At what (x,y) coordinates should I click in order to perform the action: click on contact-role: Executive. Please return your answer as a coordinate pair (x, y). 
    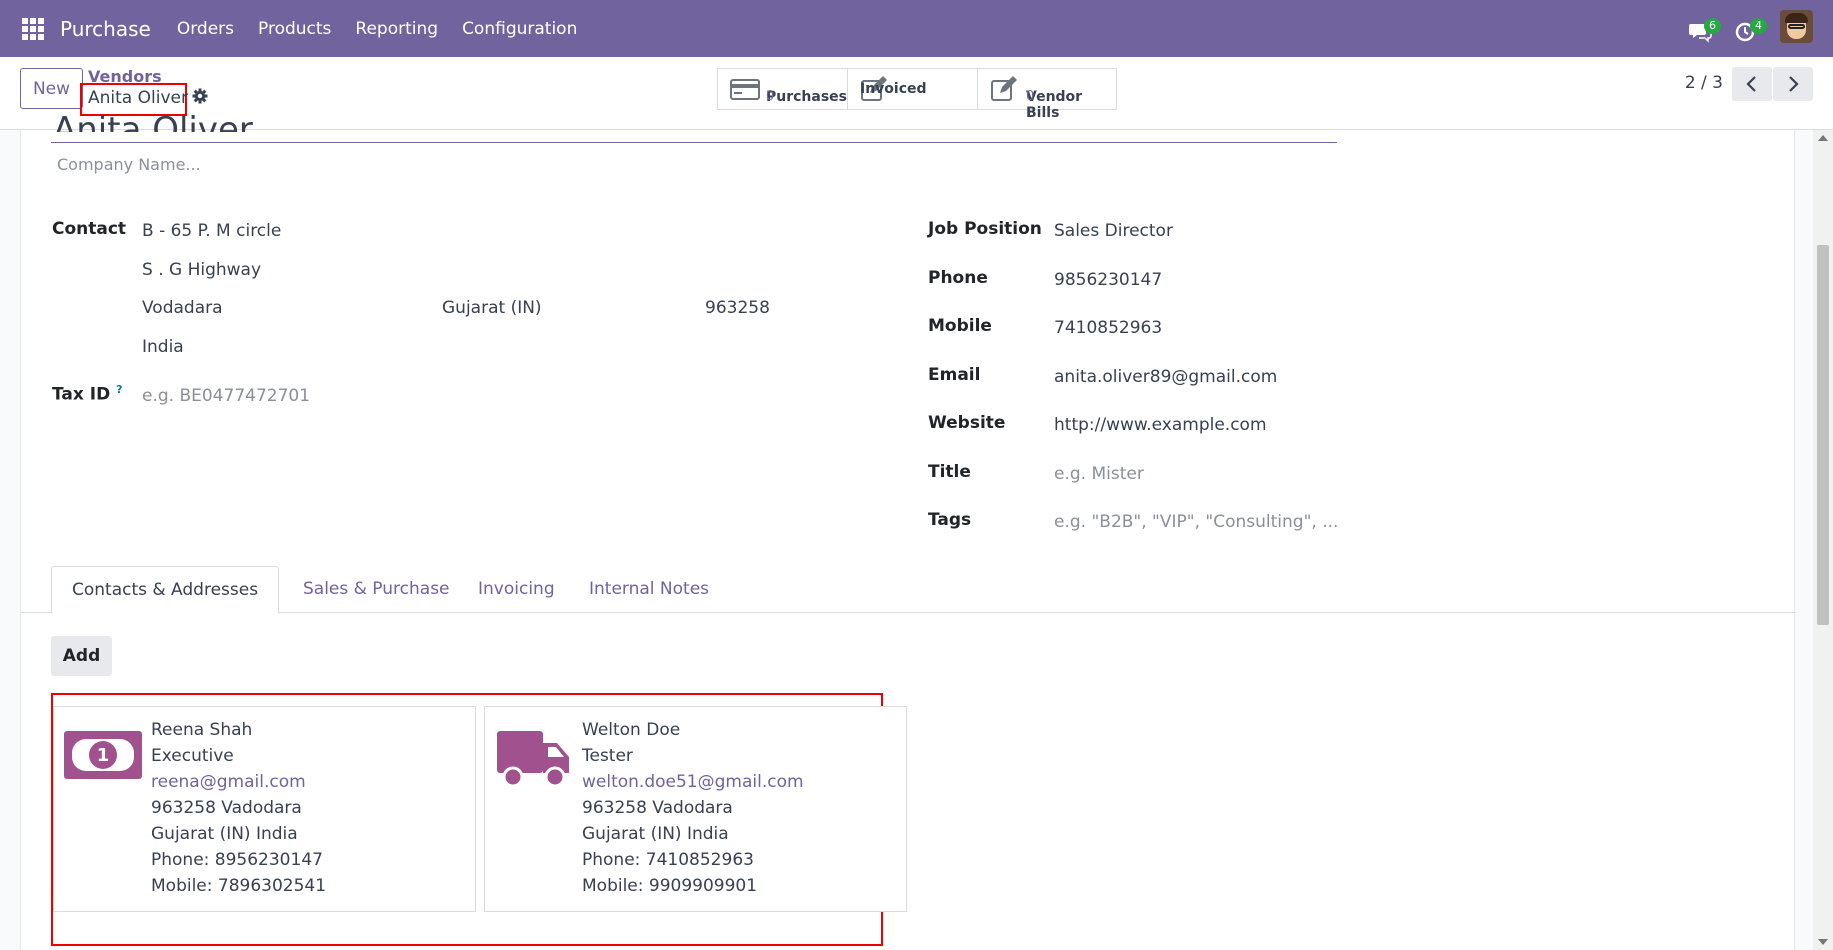
    Looking at the image, I should click on (192, 756).